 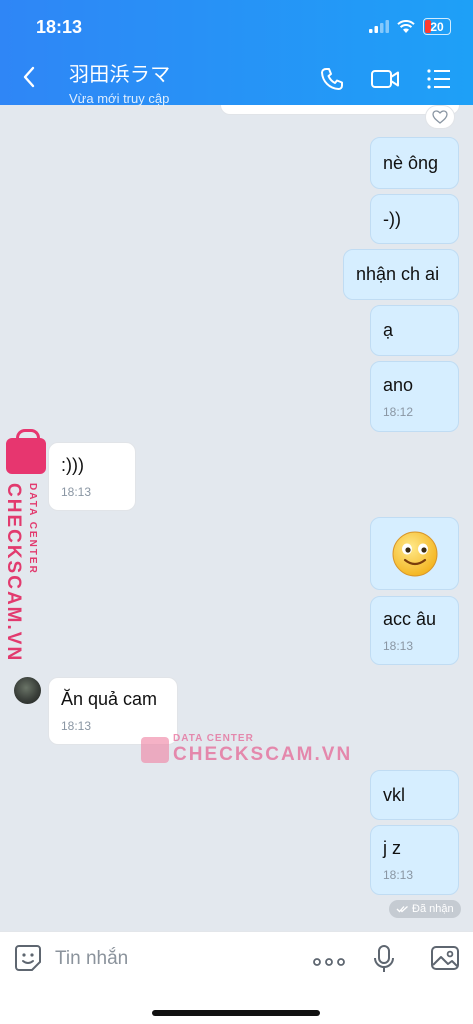 What do you see at coordinates (398, 274) in the screenshot?
I see `message-text: nhận ch ai` at bounding box center [398, 274].